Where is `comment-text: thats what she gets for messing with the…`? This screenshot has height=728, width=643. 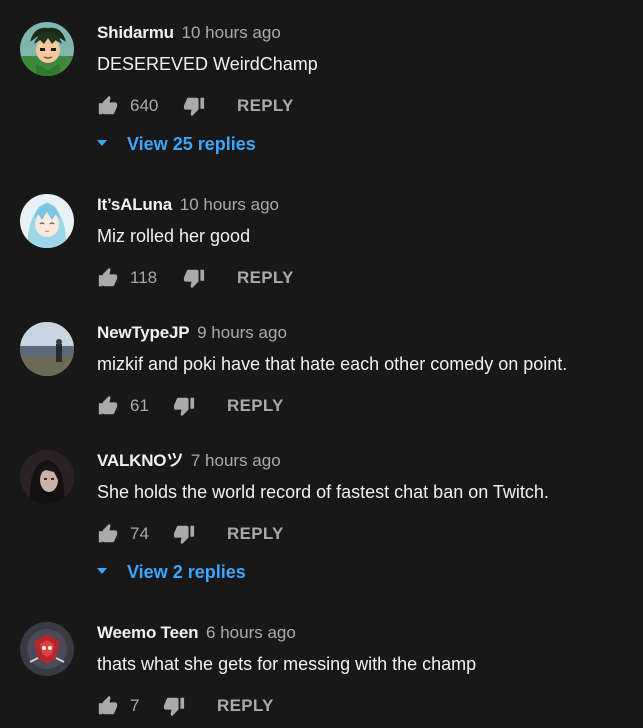
comment-text: thats what she gets for messing with the… is located at coordinates (287, 664).